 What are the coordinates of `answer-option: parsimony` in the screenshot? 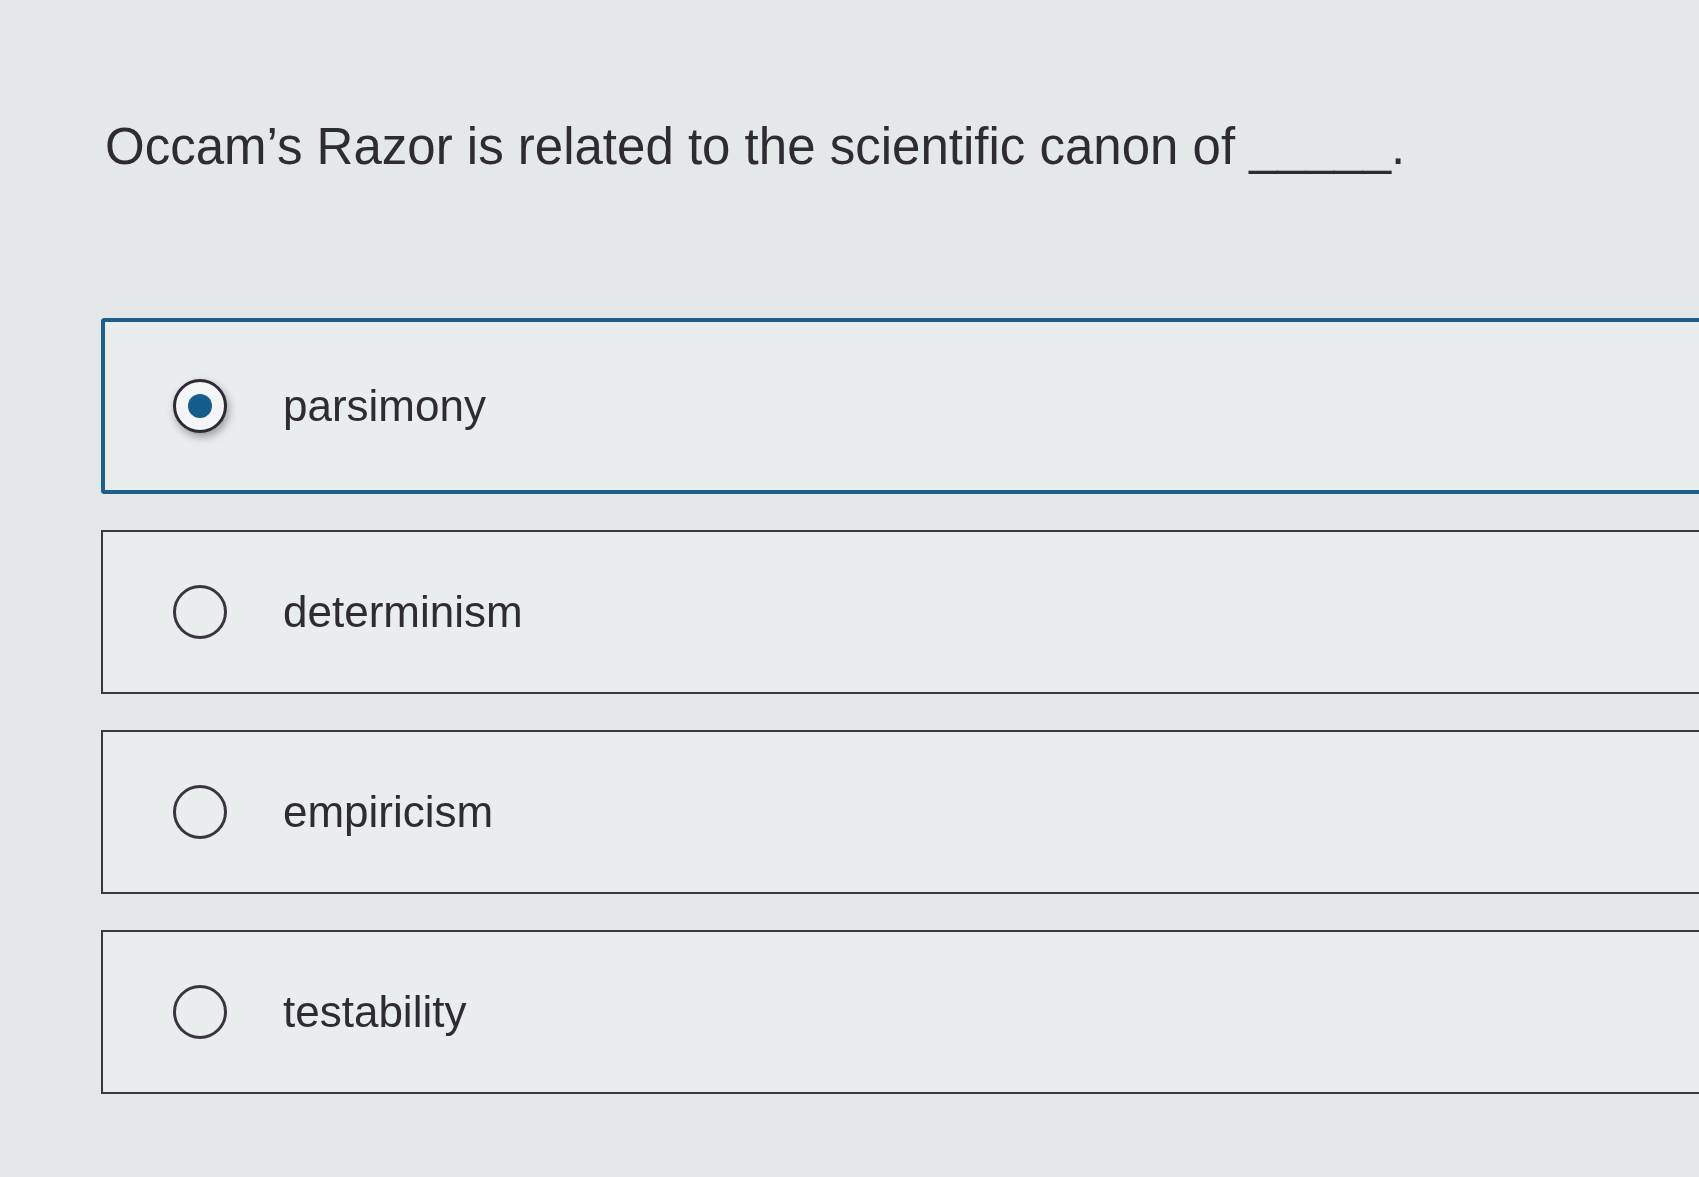 It's located at (900, 406).